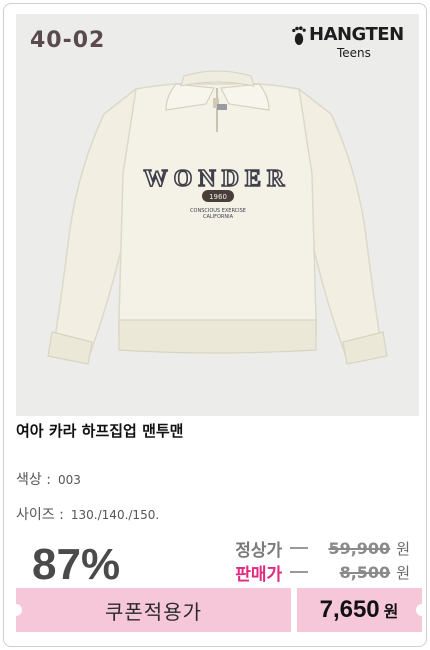 This screenshot has height=650, width=430. I want to click on coupon-price-value: 7,650 원, so click(359, 610).